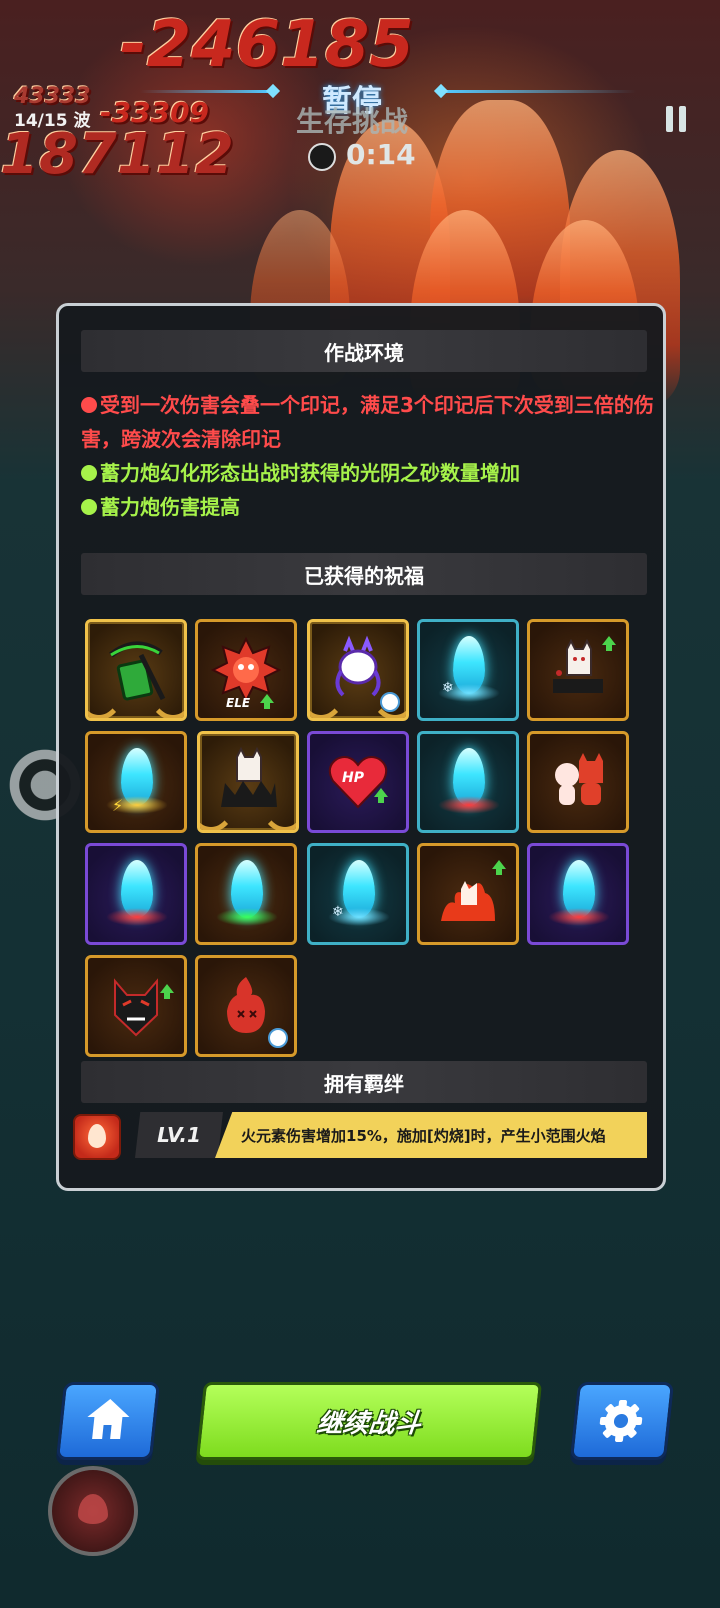  Describe the element at coordinates (117, 154) in the screenshot. I see `damage-number: 187112` at that location.